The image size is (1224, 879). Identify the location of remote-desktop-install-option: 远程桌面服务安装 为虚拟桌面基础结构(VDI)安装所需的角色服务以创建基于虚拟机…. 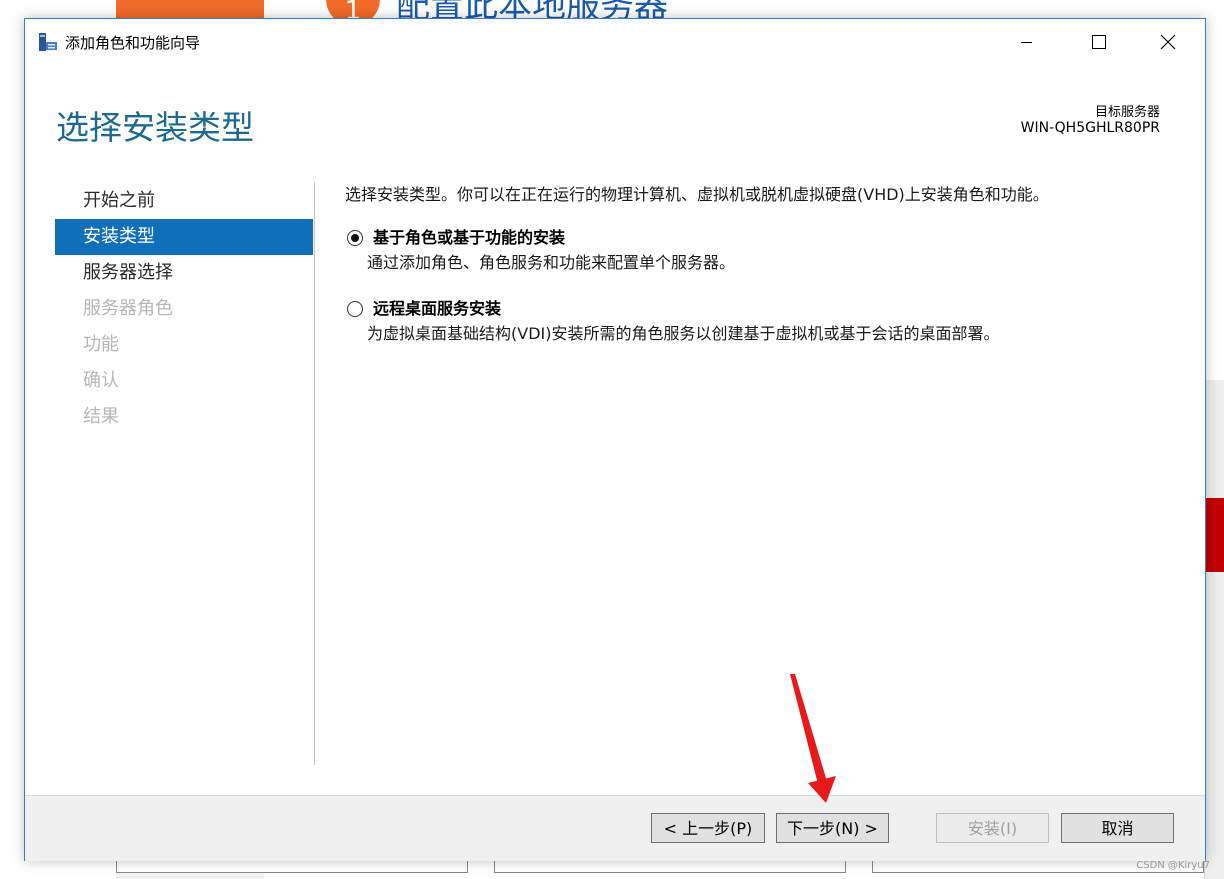
(765, 322).